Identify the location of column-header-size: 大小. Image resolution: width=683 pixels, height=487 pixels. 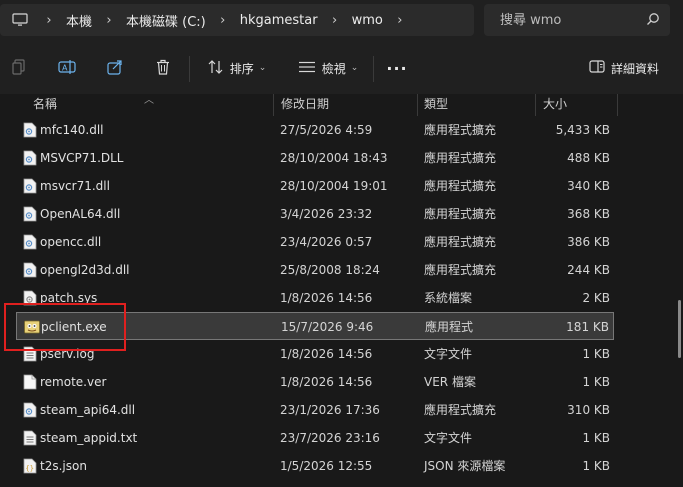
(555, 105).